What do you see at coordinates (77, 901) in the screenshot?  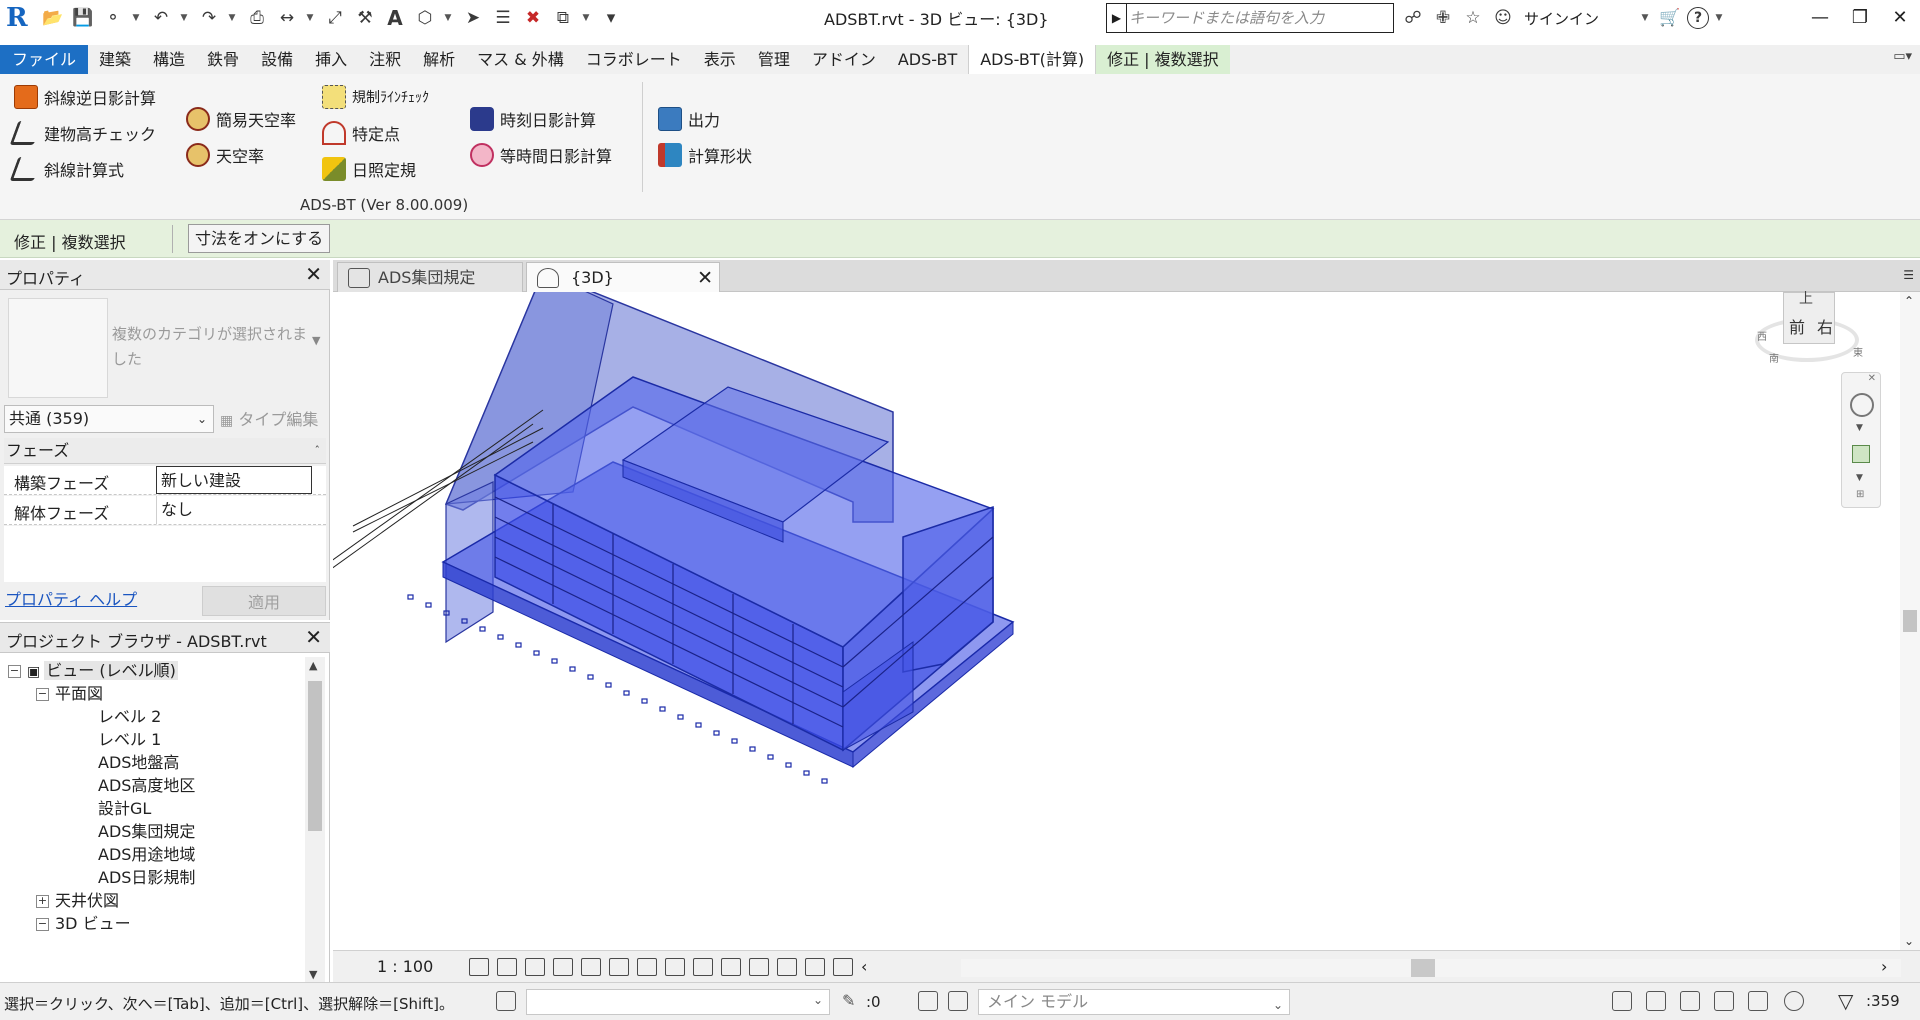 I see `tree-node-ceiling-plans: + 天井伏図` at bounding box center [77, 901].